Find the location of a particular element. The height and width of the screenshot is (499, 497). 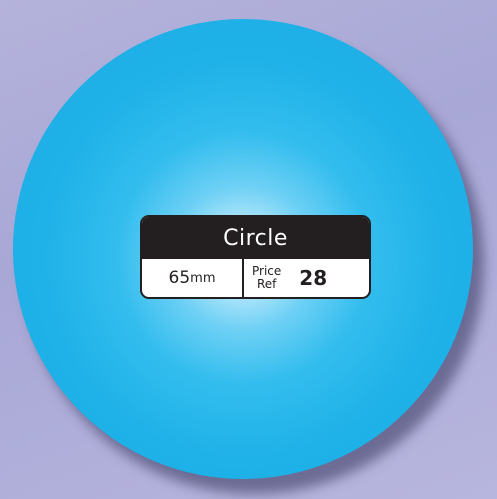

size-cell: 65 mm is located at coordinates (193, 278).